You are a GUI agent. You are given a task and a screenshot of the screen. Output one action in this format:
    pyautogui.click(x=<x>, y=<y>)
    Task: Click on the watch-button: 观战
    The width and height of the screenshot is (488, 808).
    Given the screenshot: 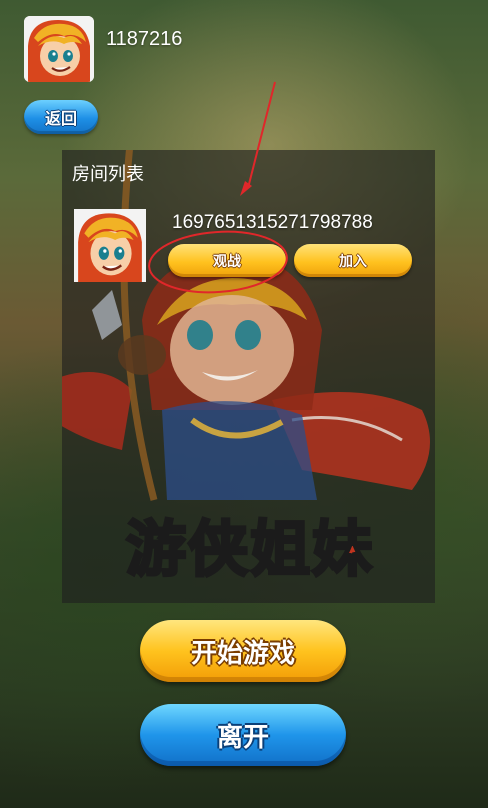 What is the action you would take?
    pyautogui.click(x=227, y=260)
    